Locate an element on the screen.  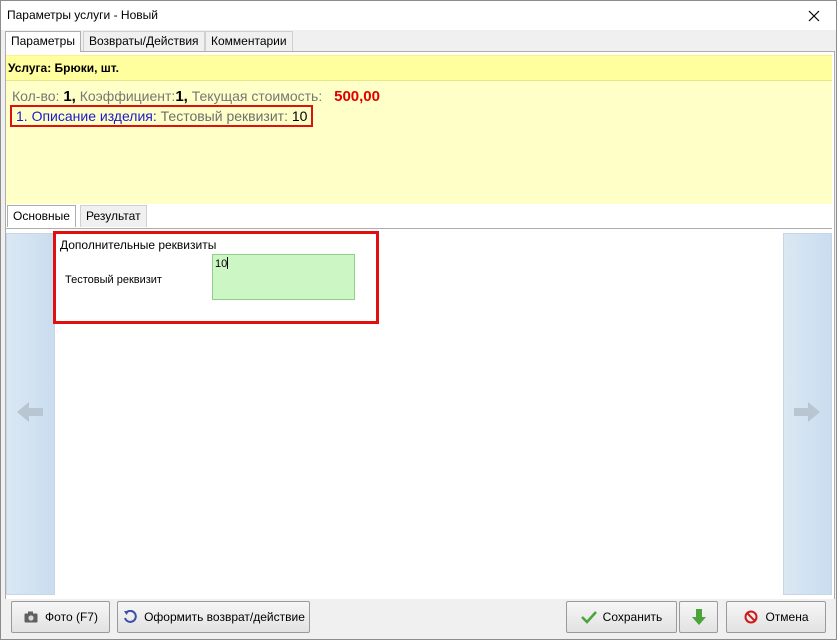
arrow-right-icon is located at coordinates (807, 412).